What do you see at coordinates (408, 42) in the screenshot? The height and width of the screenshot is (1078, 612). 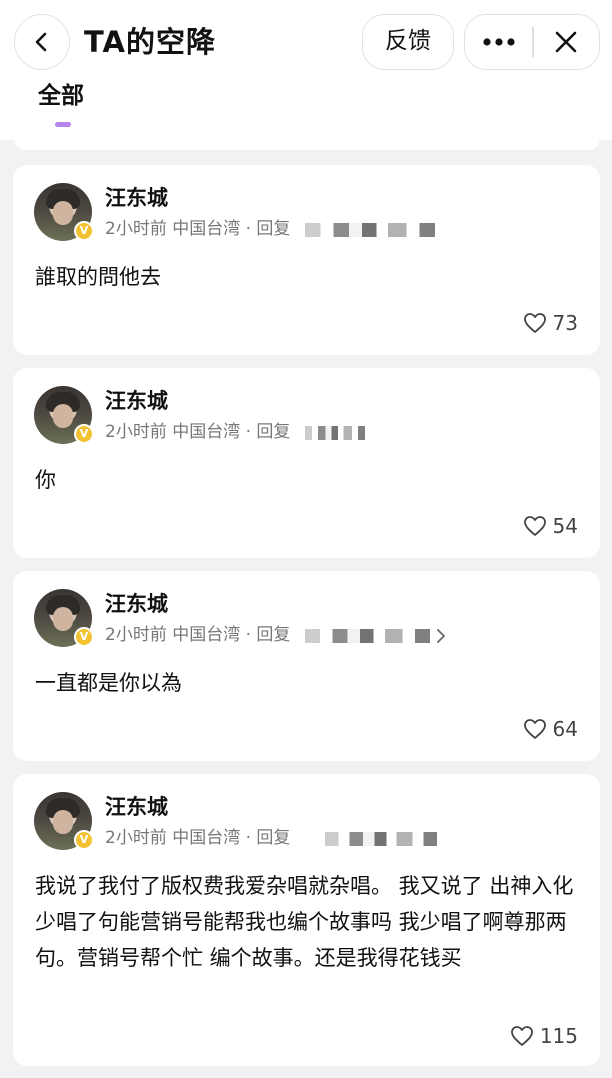 I see `feedback-button: 反馈` at bounding box center [408, 42].